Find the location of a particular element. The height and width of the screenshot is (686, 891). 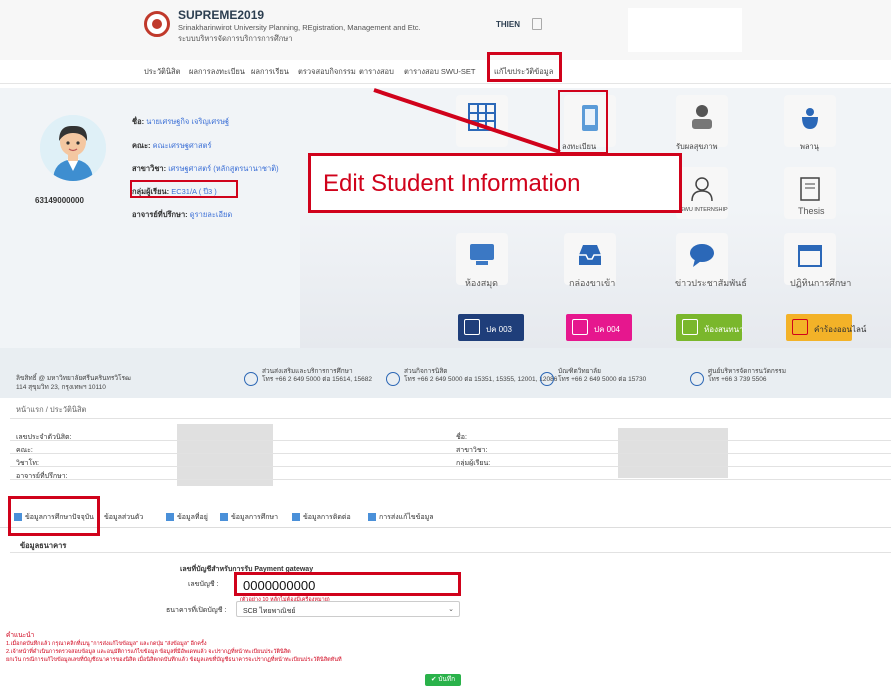

pill-online: คำร้องออนไลน์ is located at coordinates (826, 327).